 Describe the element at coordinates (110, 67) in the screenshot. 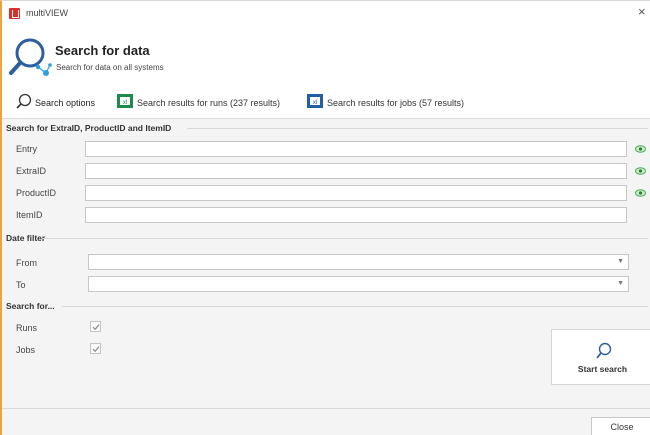

I see `page-subtitle: Search for data on all systems` at that location.